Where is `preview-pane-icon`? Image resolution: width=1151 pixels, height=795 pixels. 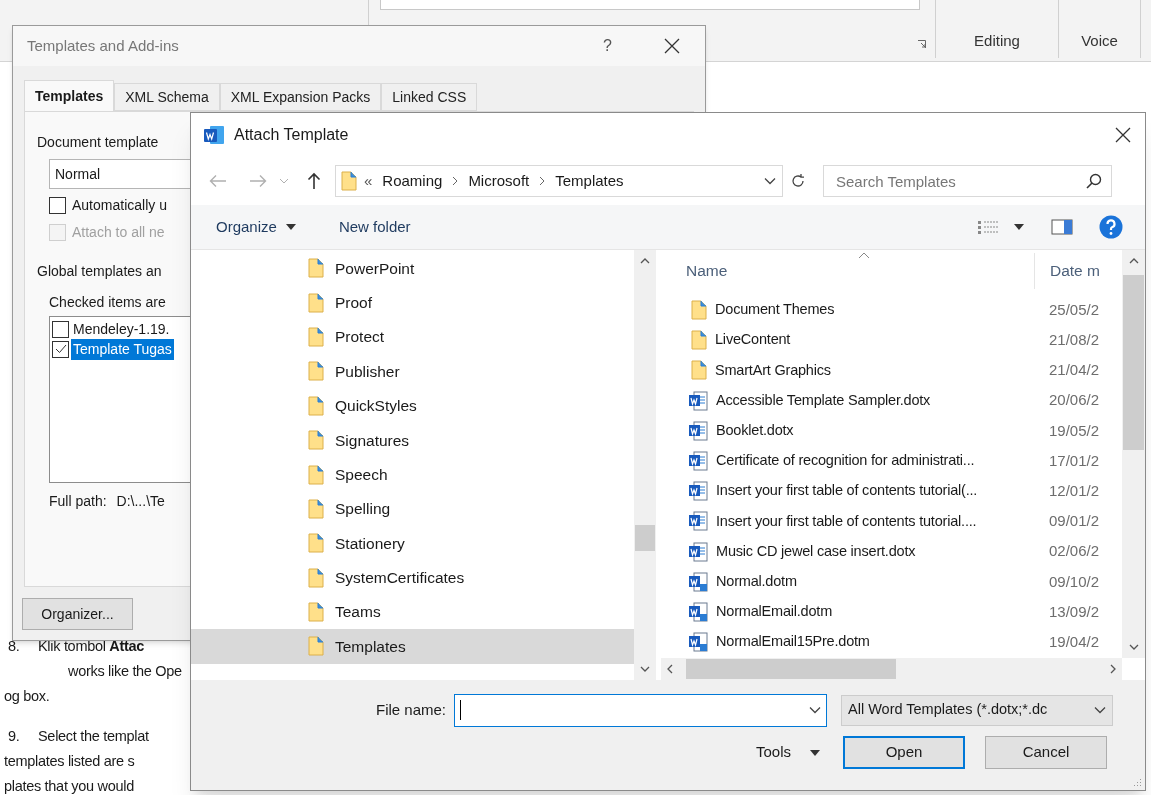
preview-pane-icon is located at coordinates (1062, 227).